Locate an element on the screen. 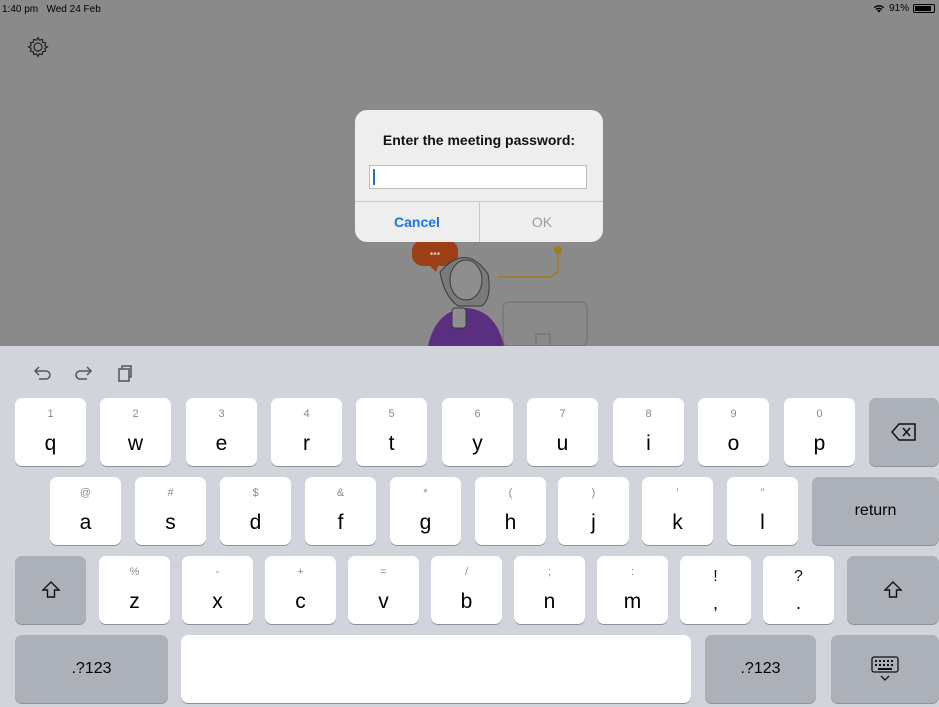 This screenshot has height=707, width=939. hide-keyboard-key is located at coordinates (885, 669).